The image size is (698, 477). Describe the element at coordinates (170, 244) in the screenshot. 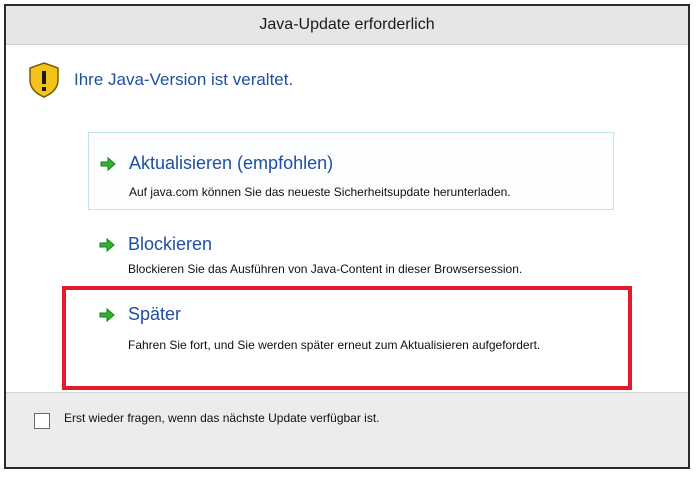

I see `block-option-title: Blockieren` at that location.